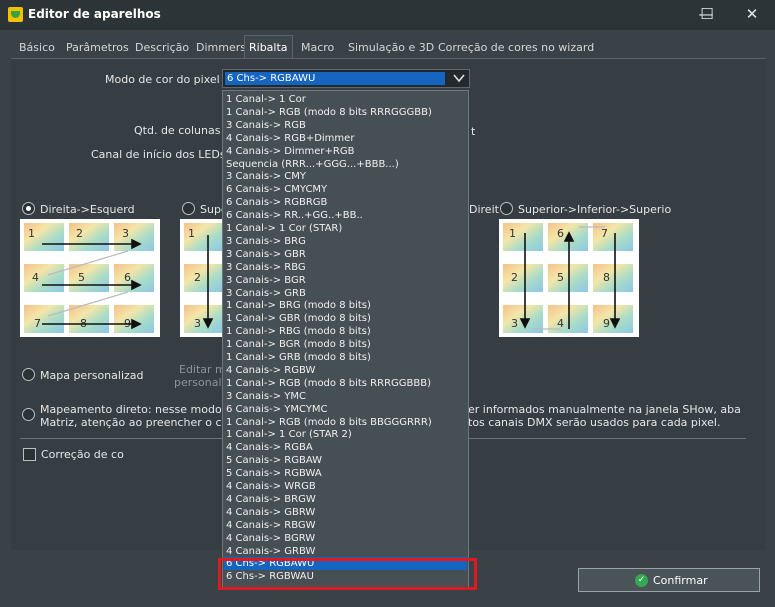  I want to click on color-mode-label: Modo de cor do pixel, so click(162, 79).